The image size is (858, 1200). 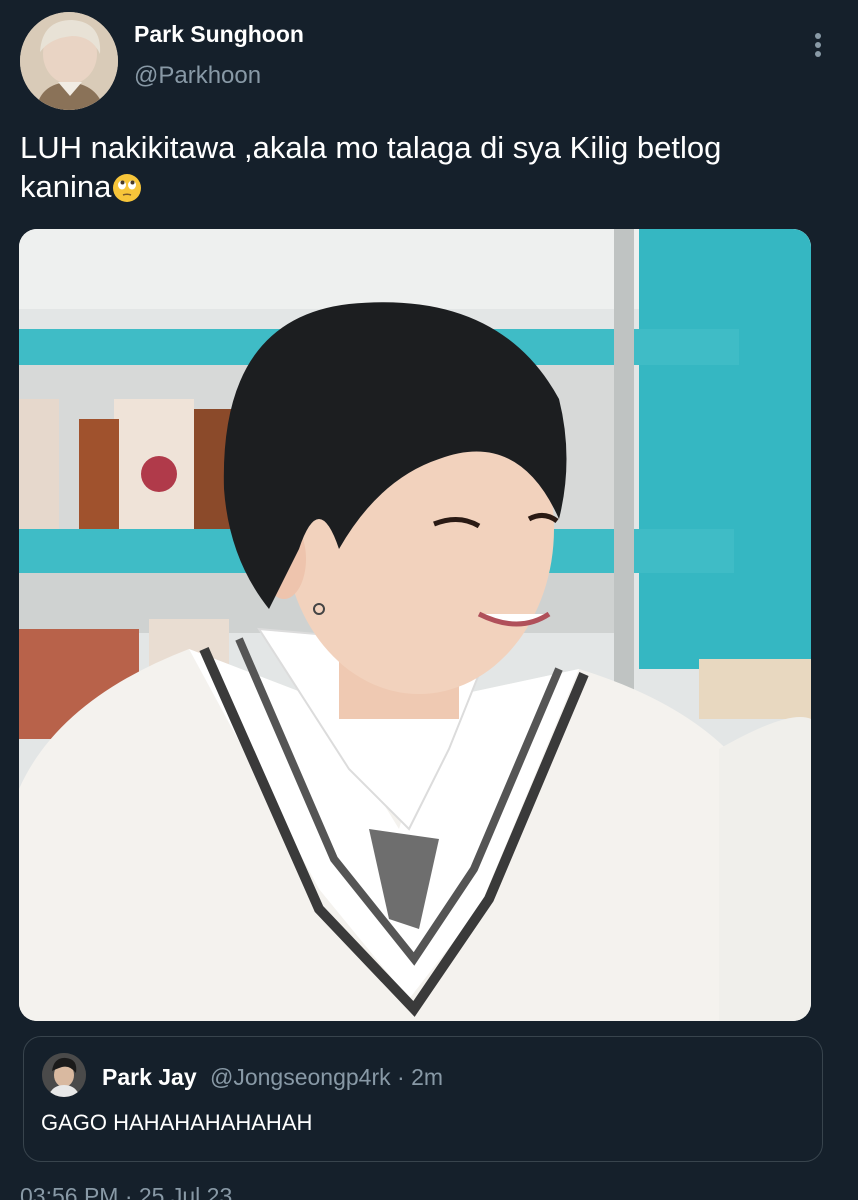 What do you see at coordinates (327, 1077) in the screenshot?
I see `quoted-author-handle-time: @Jongseongp4rk · 2m` at bounding box center [327, 1077].